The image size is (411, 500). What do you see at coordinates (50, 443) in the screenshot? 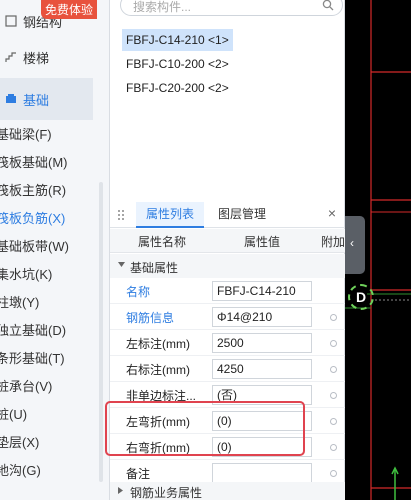
I see `sub-item-cushion: 垫层(X)` at bounding box center [50, 443].